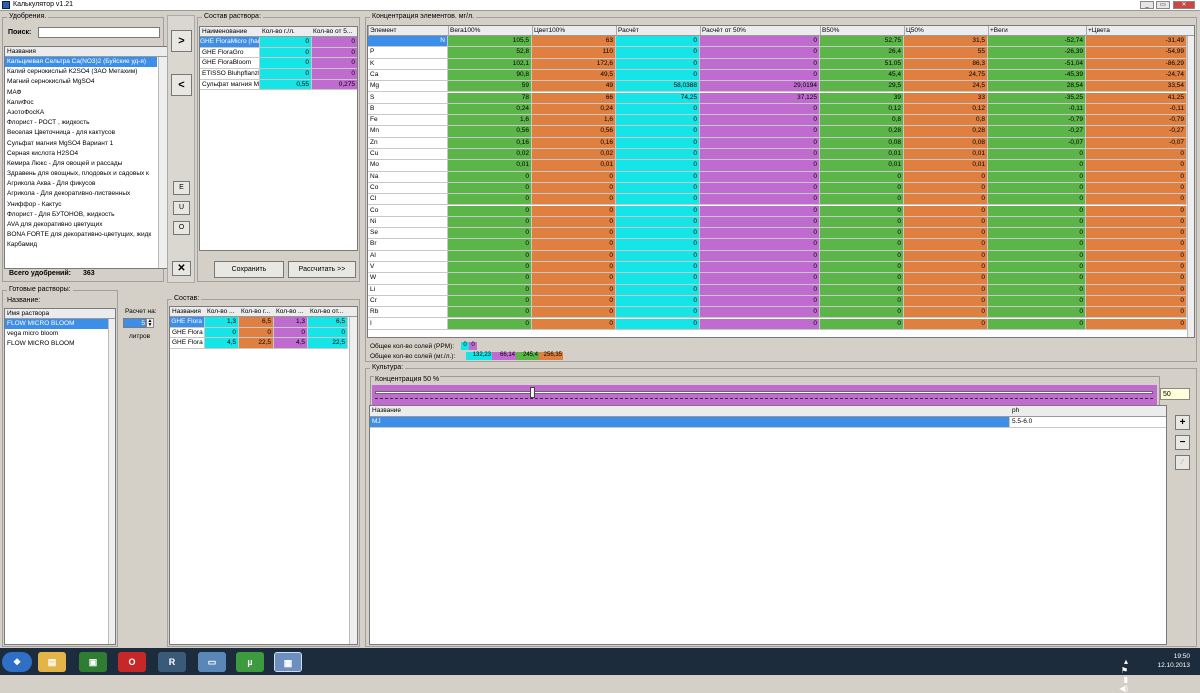  Describe the element at coordinates (353, 480) in the screenshot. I see `composition-scrollbar` at that location.